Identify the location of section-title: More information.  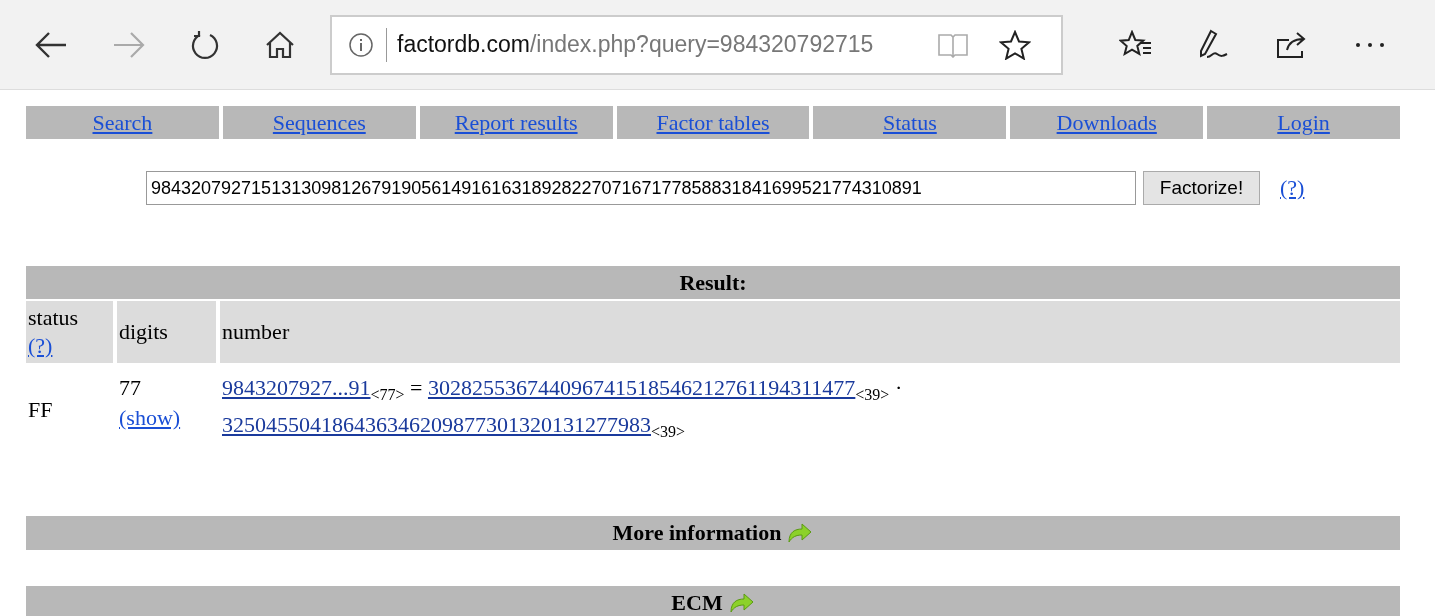
(697, 532).